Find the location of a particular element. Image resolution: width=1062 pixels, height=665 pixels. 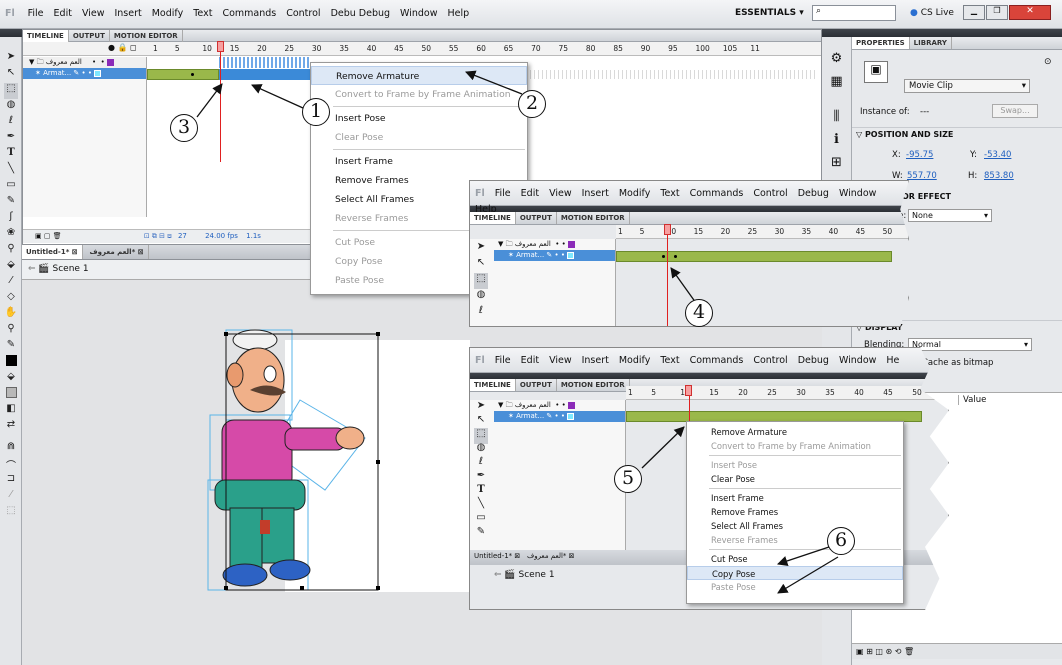

callout-4: 4 is located at coordinates (699, 313).